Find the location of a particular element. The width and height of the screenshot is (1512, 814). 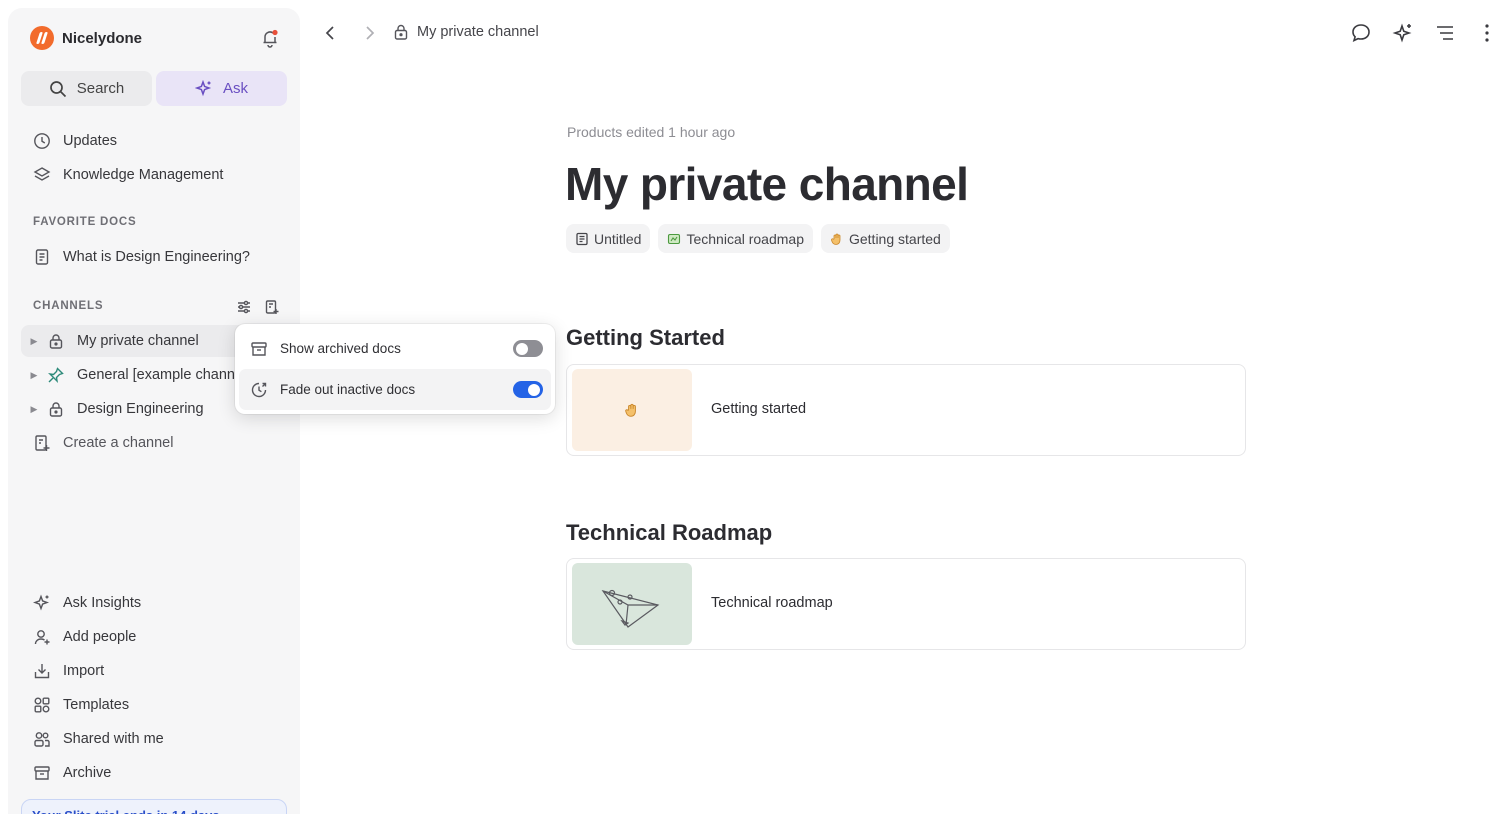

card-title: Technical roadmap is located at coordinates (772, 603).